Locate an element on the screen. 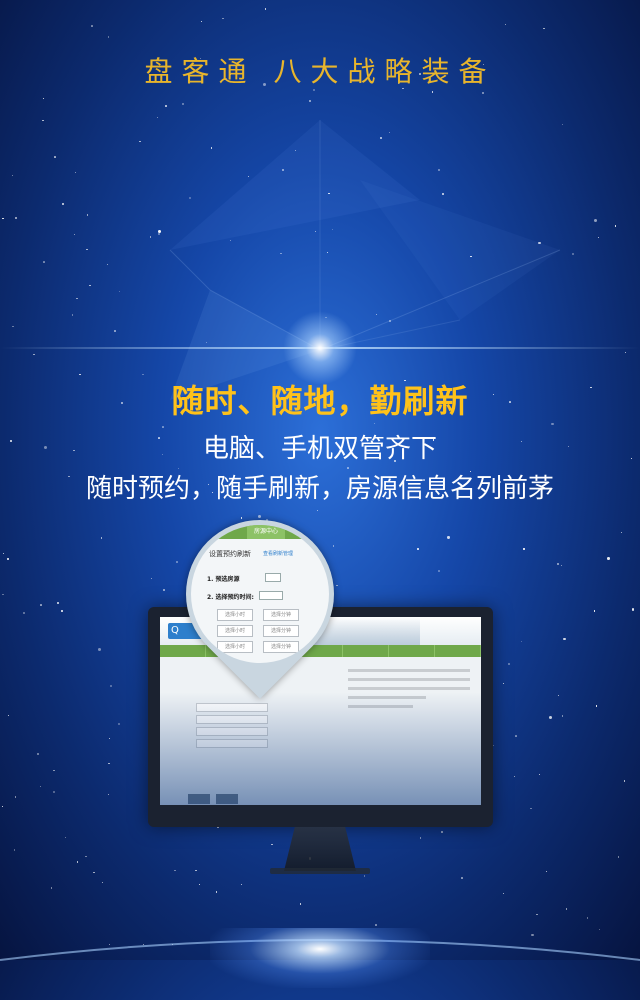 This screenshot has height=1000, width=640. page-title: 盘客通 八大战略装备 is located at coordinates (320, 71).